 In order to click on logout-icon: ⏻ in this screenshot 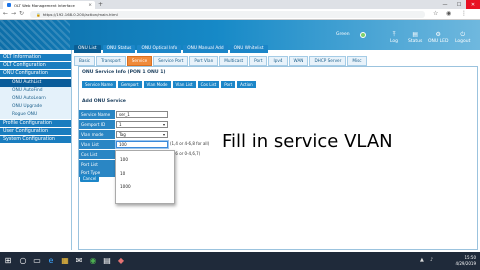, I will do `click(463, 34)`.